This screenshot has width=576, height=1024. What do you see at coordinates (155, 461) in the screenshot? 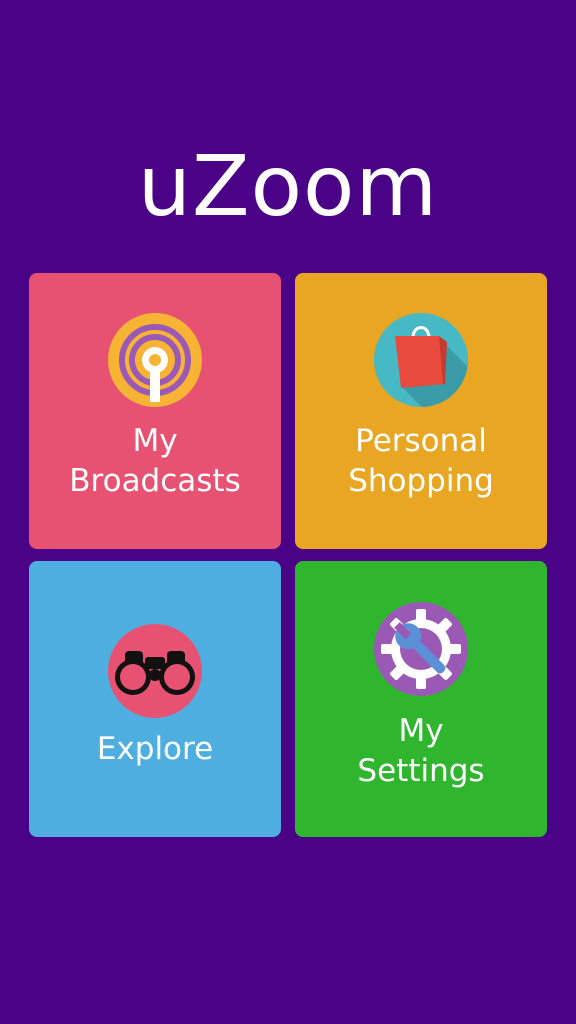
I see `my-broadcasts-label: My Broadcasts` at bounding box center [155, 461].